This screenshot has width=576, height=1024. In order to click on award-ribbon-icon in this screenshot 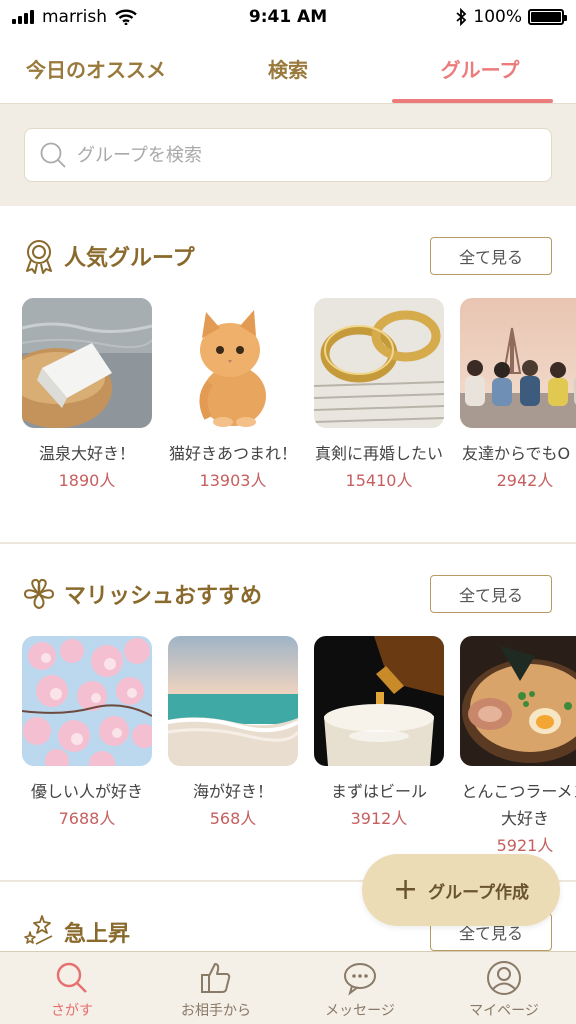, I will do `click(39, 257)`.